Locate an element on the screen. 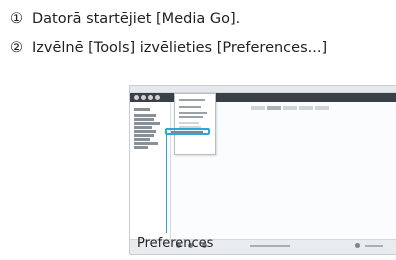 The image size is (396, 260). tools-menu is located at coordinates (195, 124).